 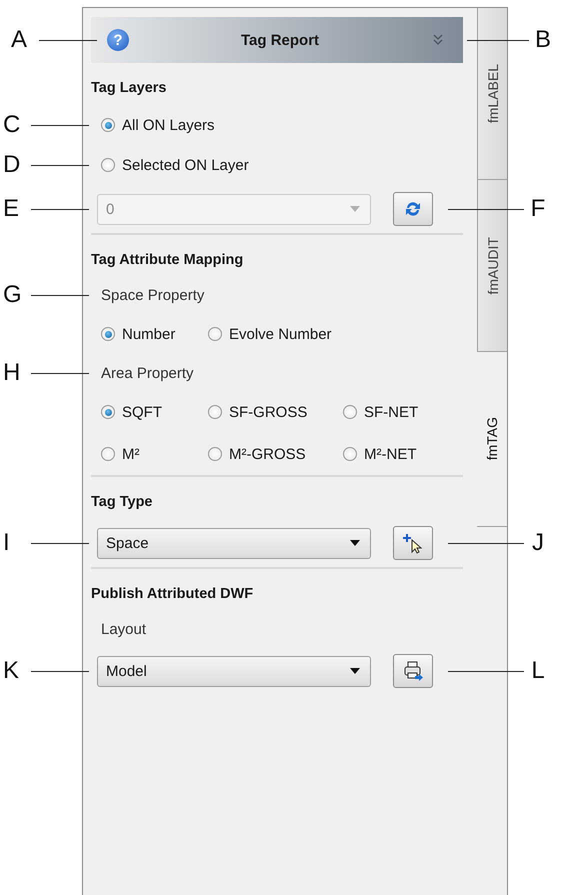 I want to click on panel-title: Tag Report, so click(x=280, y=40).